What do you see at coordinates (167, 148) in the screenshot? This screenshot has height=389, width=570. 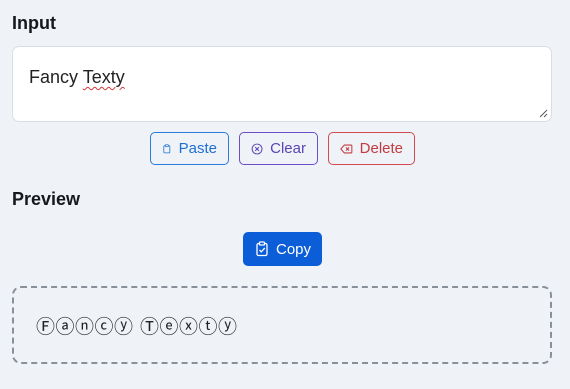 I see `clipboard-icon` at bounding box center [167, 148].